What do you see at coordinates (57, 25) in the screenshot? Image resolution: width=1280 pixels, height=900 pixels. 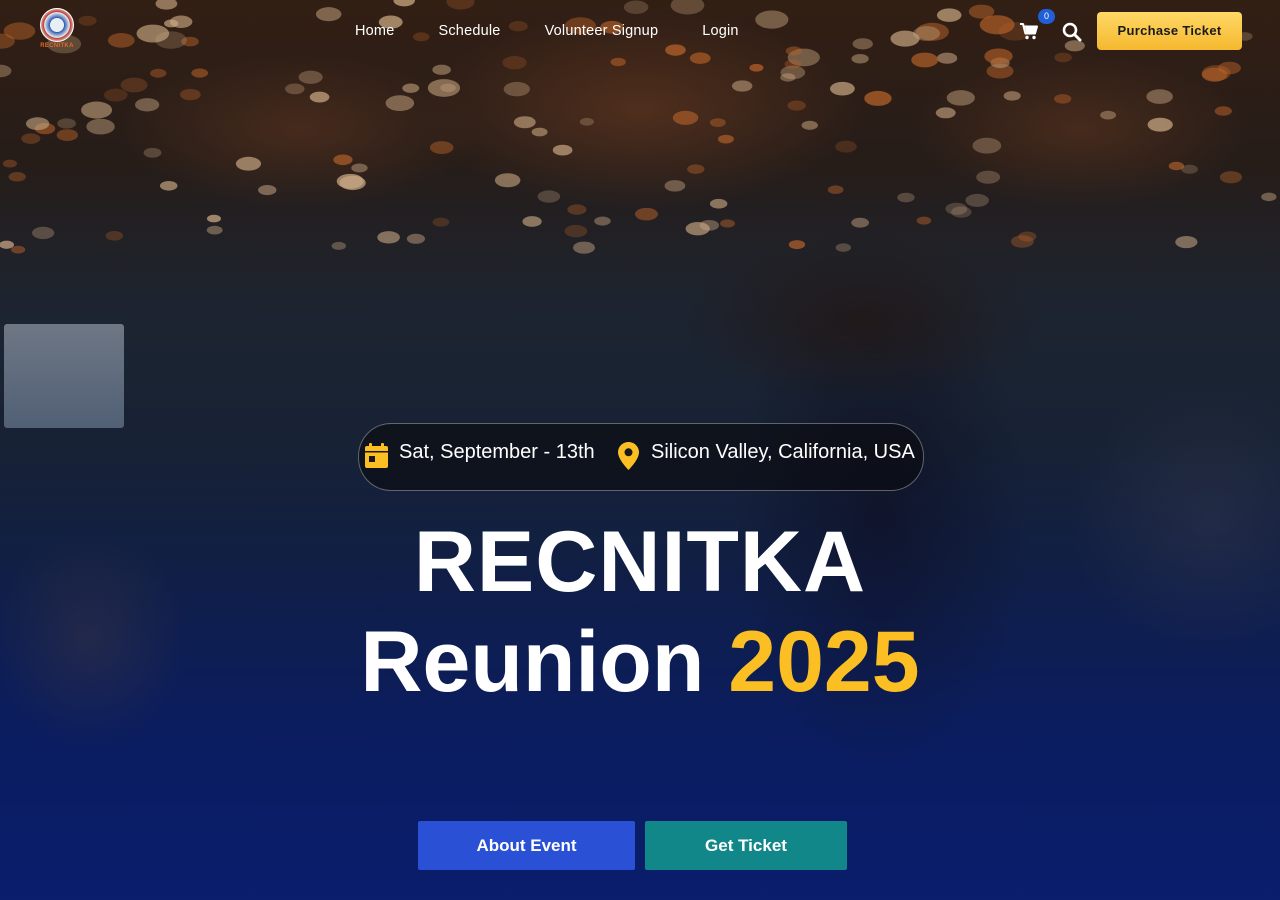 I see `recnitka-logo-icon` at bounding box center [57, 25].